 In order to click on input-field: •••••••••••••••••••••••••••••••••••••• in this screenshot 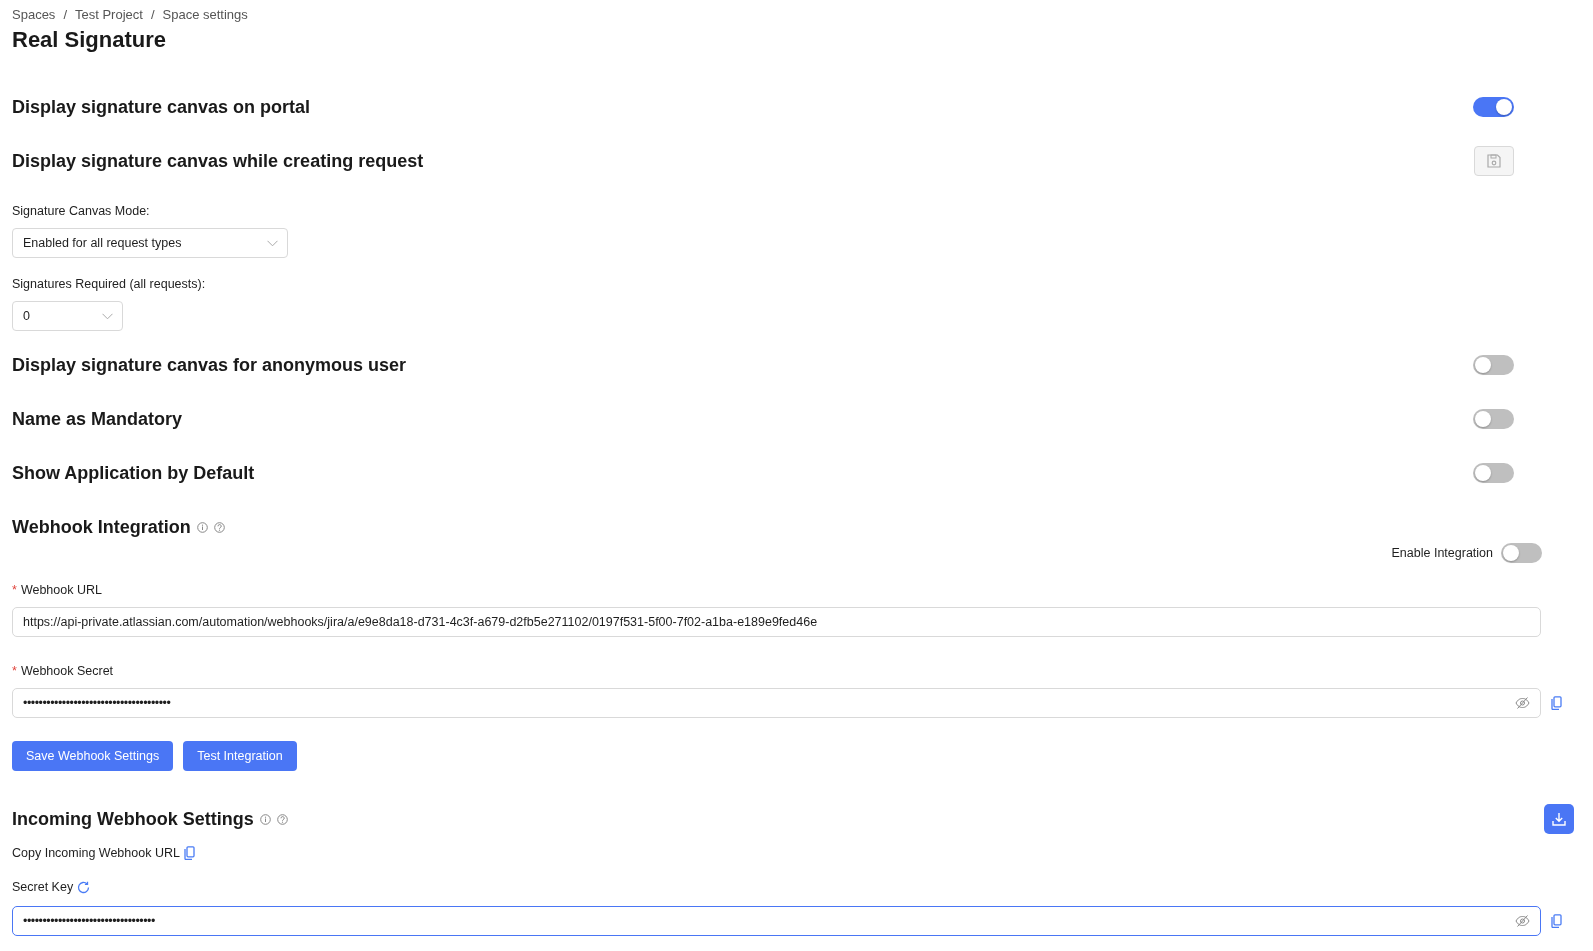, I will do `click(776, 703)`.